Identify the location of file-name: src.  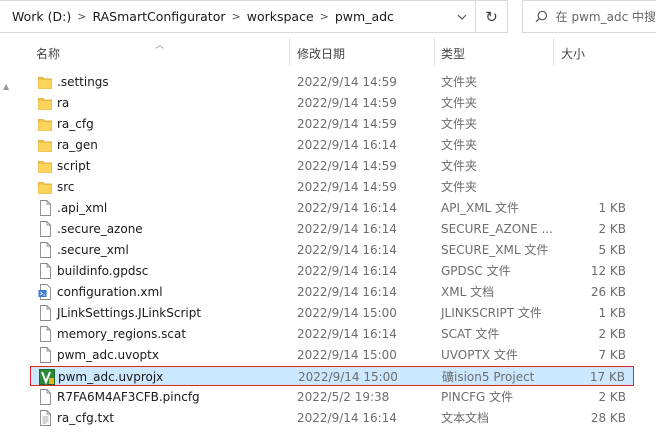
(66, 187).